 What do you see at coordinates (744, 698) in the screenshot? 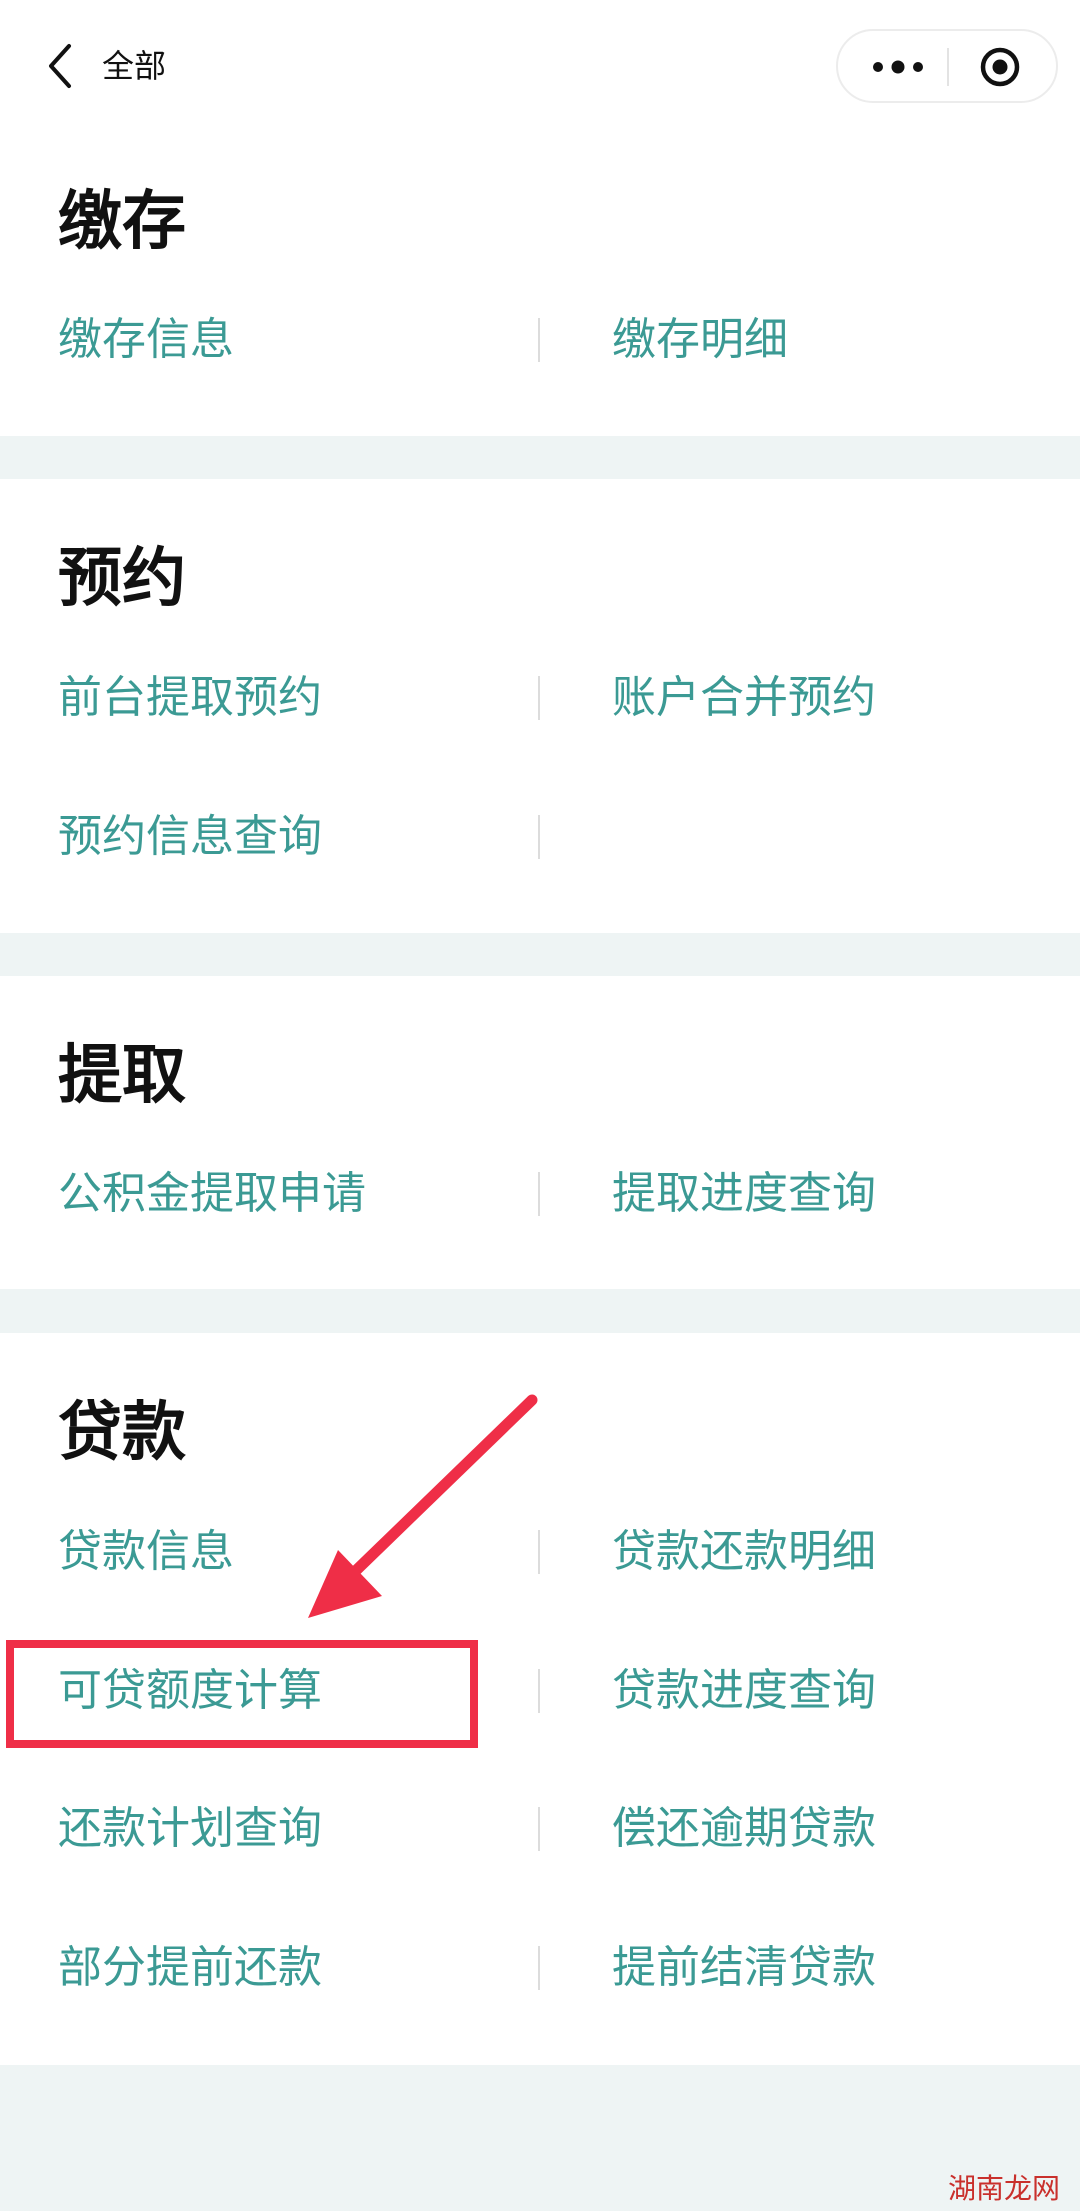
I see `link-account-merge-appointment: 账户合并预约` at bounding box center [744, 698].